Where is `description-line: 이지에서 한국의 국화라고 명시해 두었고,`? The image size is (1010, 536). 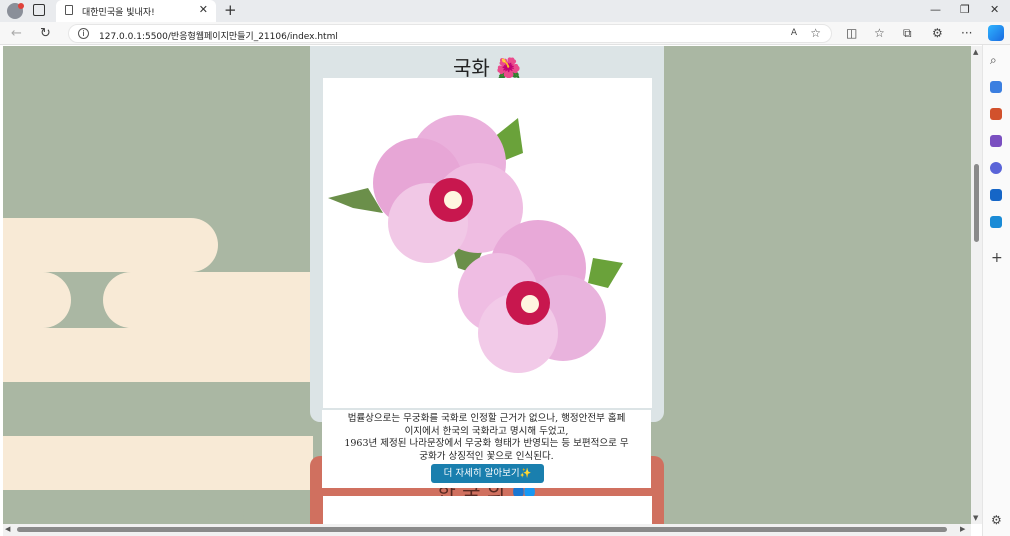
description-line: 이지에서 한국의 국화라고 명시해 두었고, is located at coordinates (486, 431).